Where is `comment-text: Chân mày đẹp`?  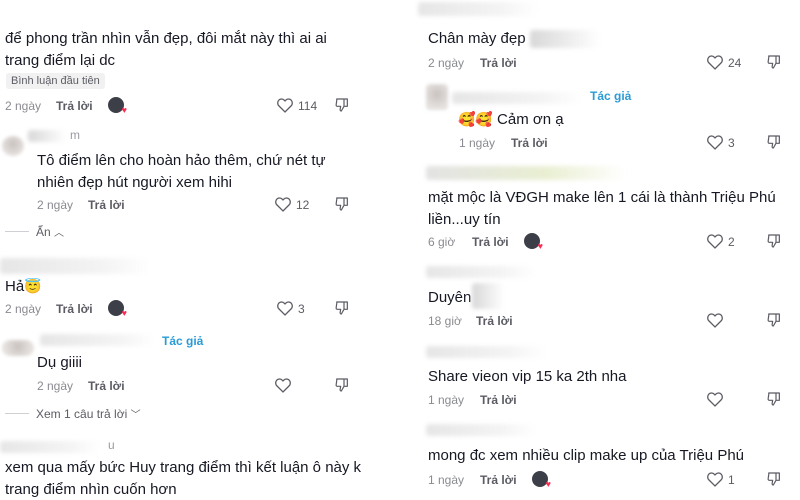 comment-text: Chân mày đẹp is located at coordinates (477, 38).